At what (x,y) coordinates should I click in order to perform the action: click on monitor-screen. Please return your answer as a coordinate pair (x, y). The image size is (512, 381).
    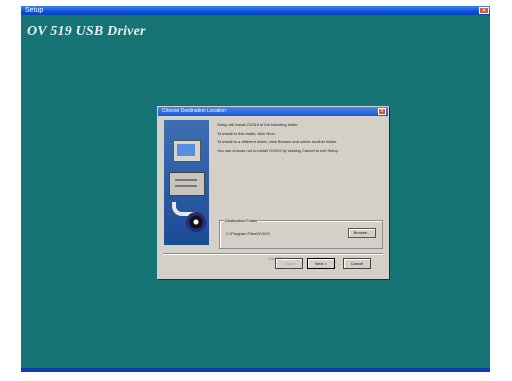
    Looking at the image, I should click on (186, 150).